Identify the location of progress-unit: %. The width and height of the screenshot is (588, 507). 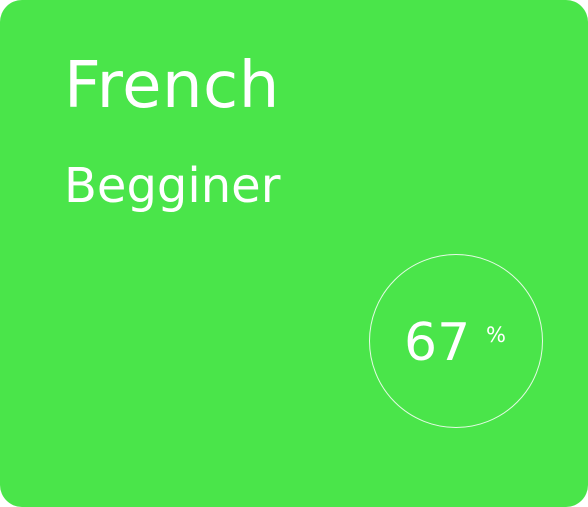
(496, 335).